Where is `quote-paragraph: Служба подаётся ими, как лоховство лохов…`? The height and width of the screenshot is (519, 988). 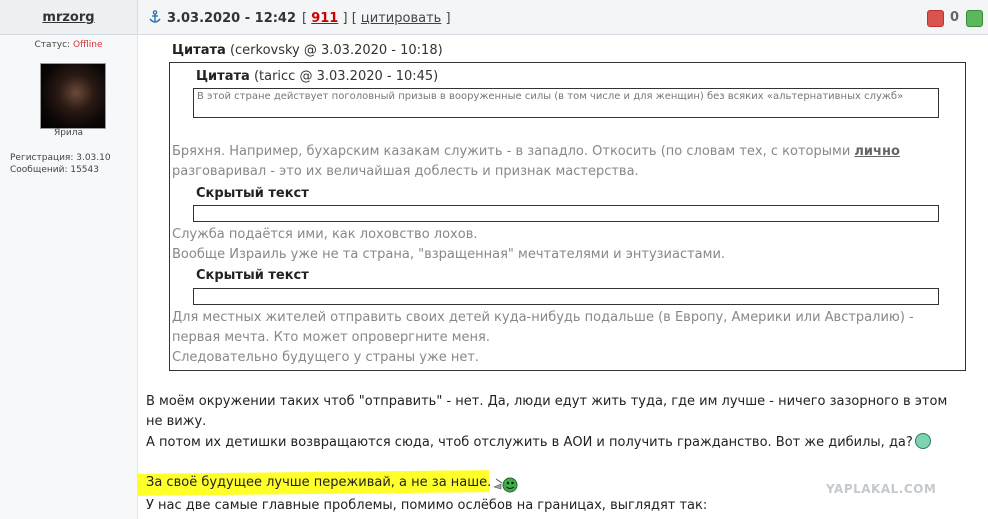
quote-paragraph: Служба подаётся ими, как лоховство лохов… is located at coordinates (325, 234).